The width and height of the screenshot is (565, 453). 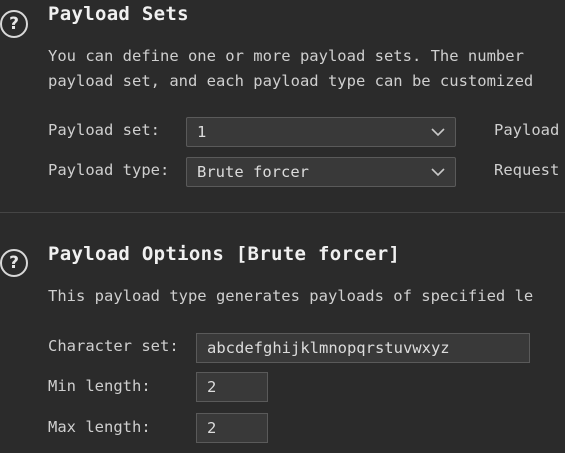 What do you see at coordinates (321, 132) in the screenshot?
I see `payload-set-select: 1` at bounding box center [321, 132].